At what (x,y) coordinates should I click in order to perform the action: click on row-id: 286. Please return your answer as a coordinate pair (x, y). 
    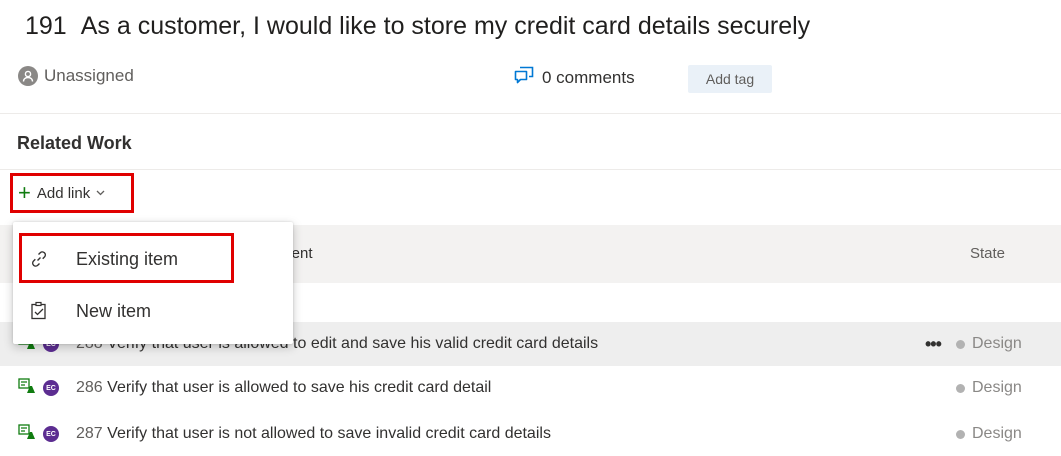
    Looking at the image, I should click on (89, 387).